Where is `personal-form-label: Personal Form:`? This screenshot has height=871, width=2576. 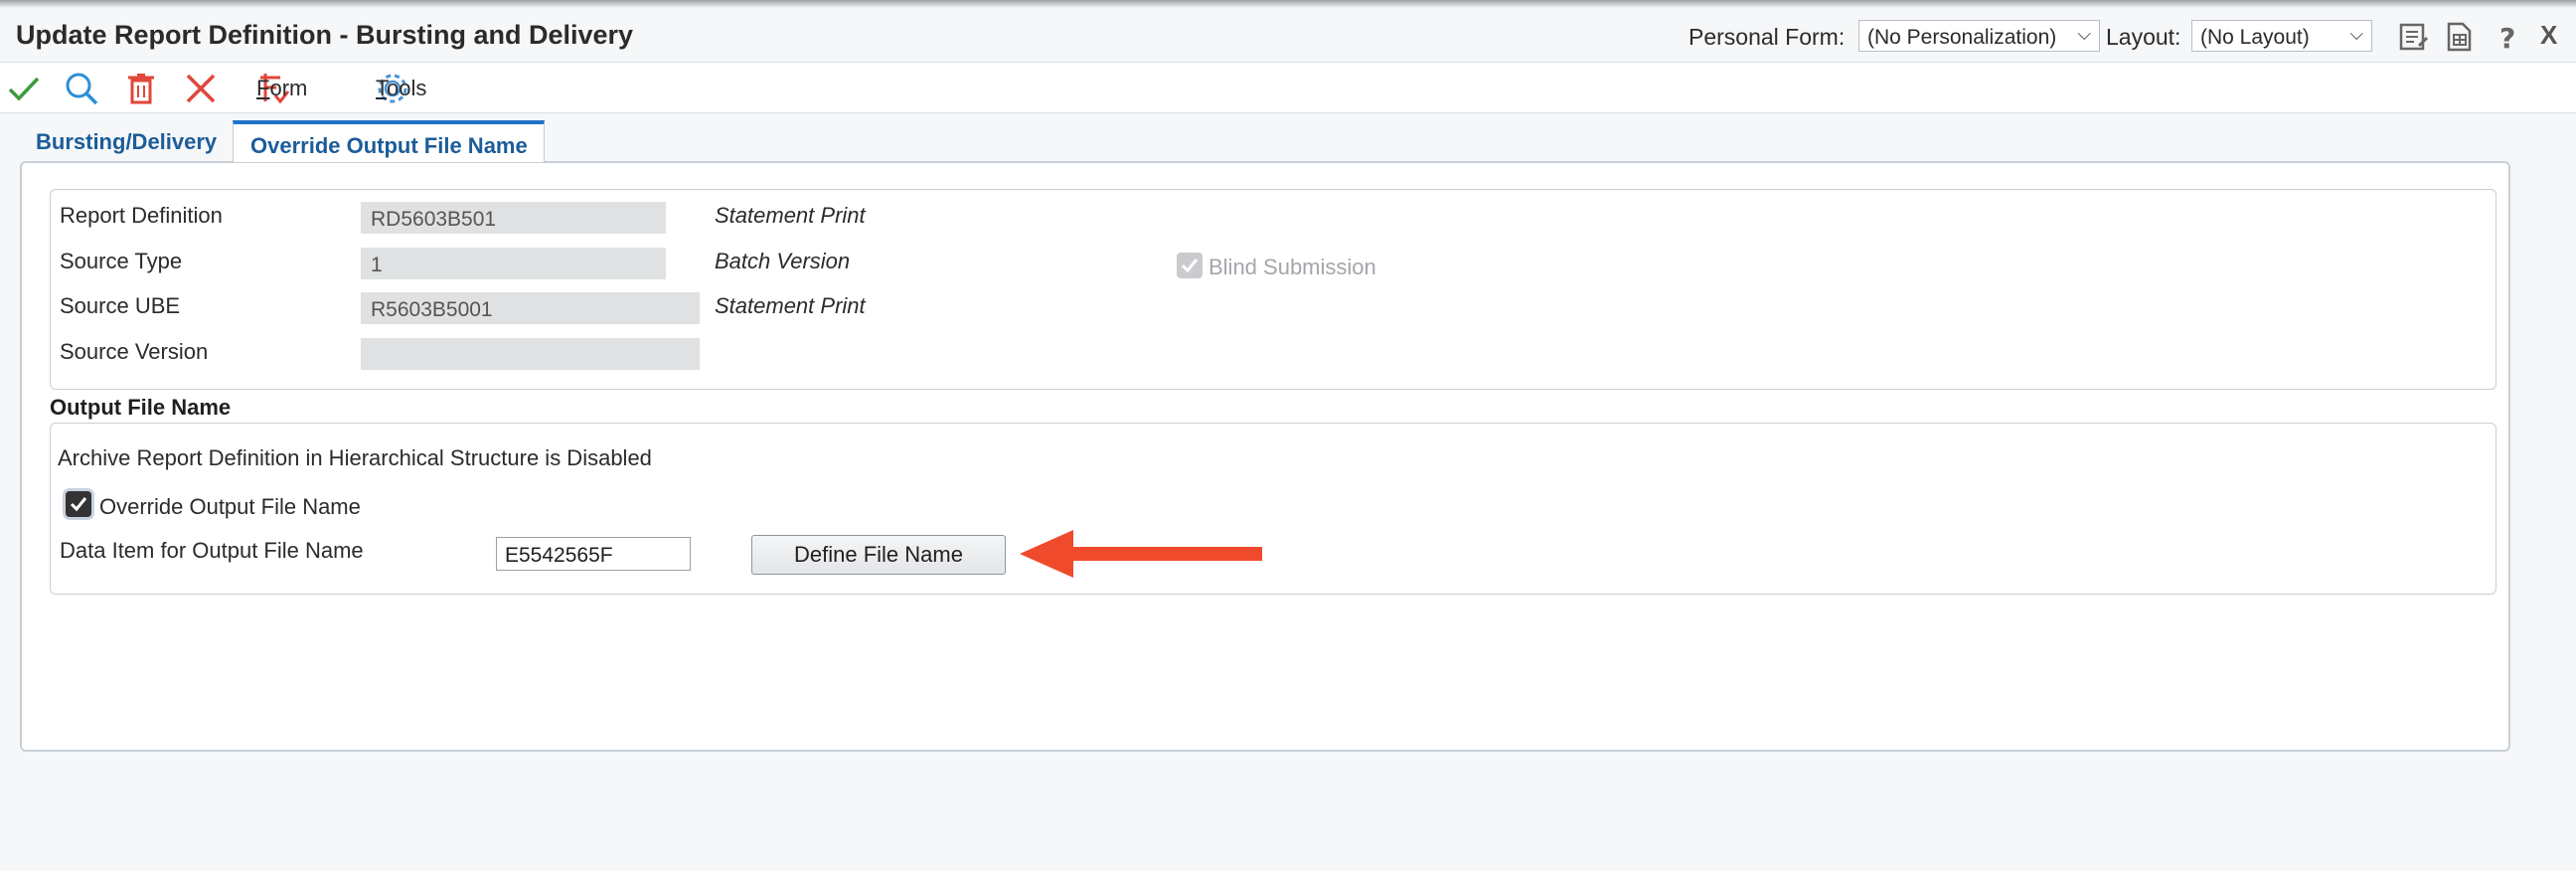
personal-form-label: Personal Form: is located at coordinates (1767, 37).